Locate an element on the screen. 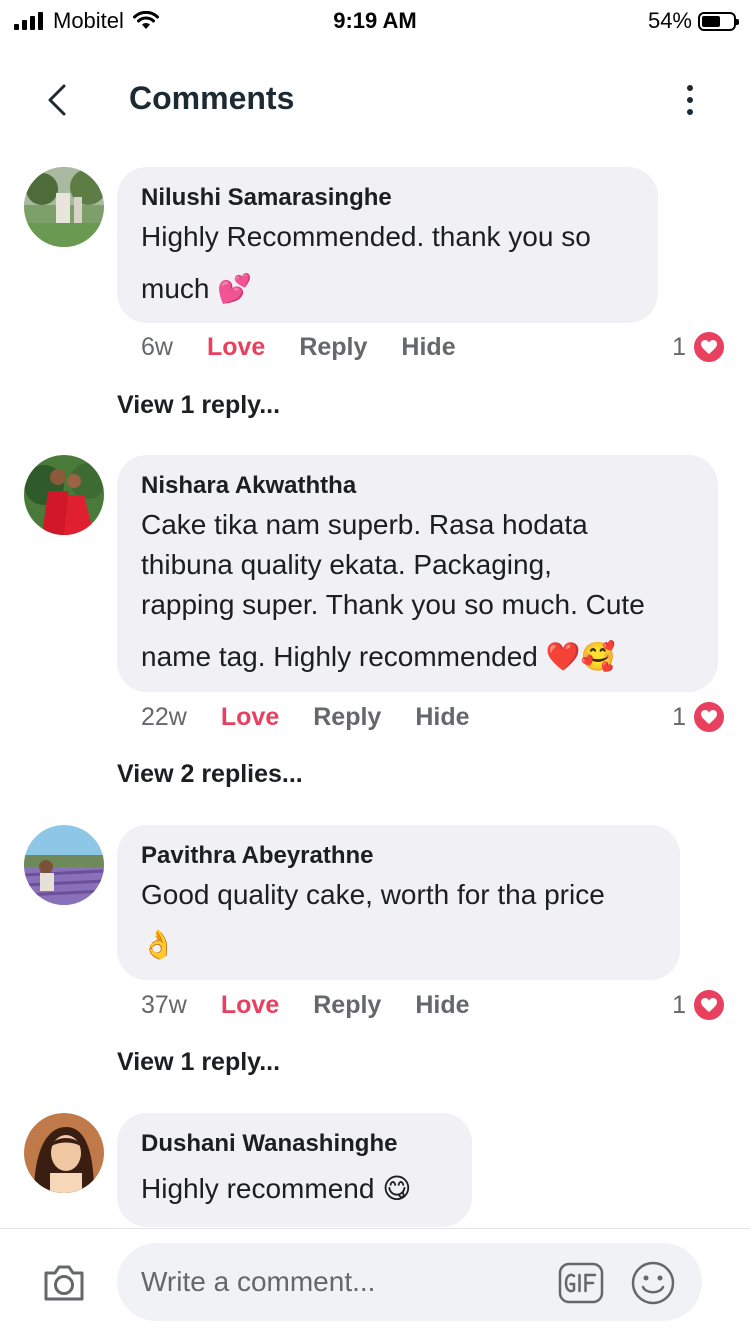 This screenshot has height=1335, width=750. comment-line: Highly recommend 😋 is located at coordinates (276, 1188).